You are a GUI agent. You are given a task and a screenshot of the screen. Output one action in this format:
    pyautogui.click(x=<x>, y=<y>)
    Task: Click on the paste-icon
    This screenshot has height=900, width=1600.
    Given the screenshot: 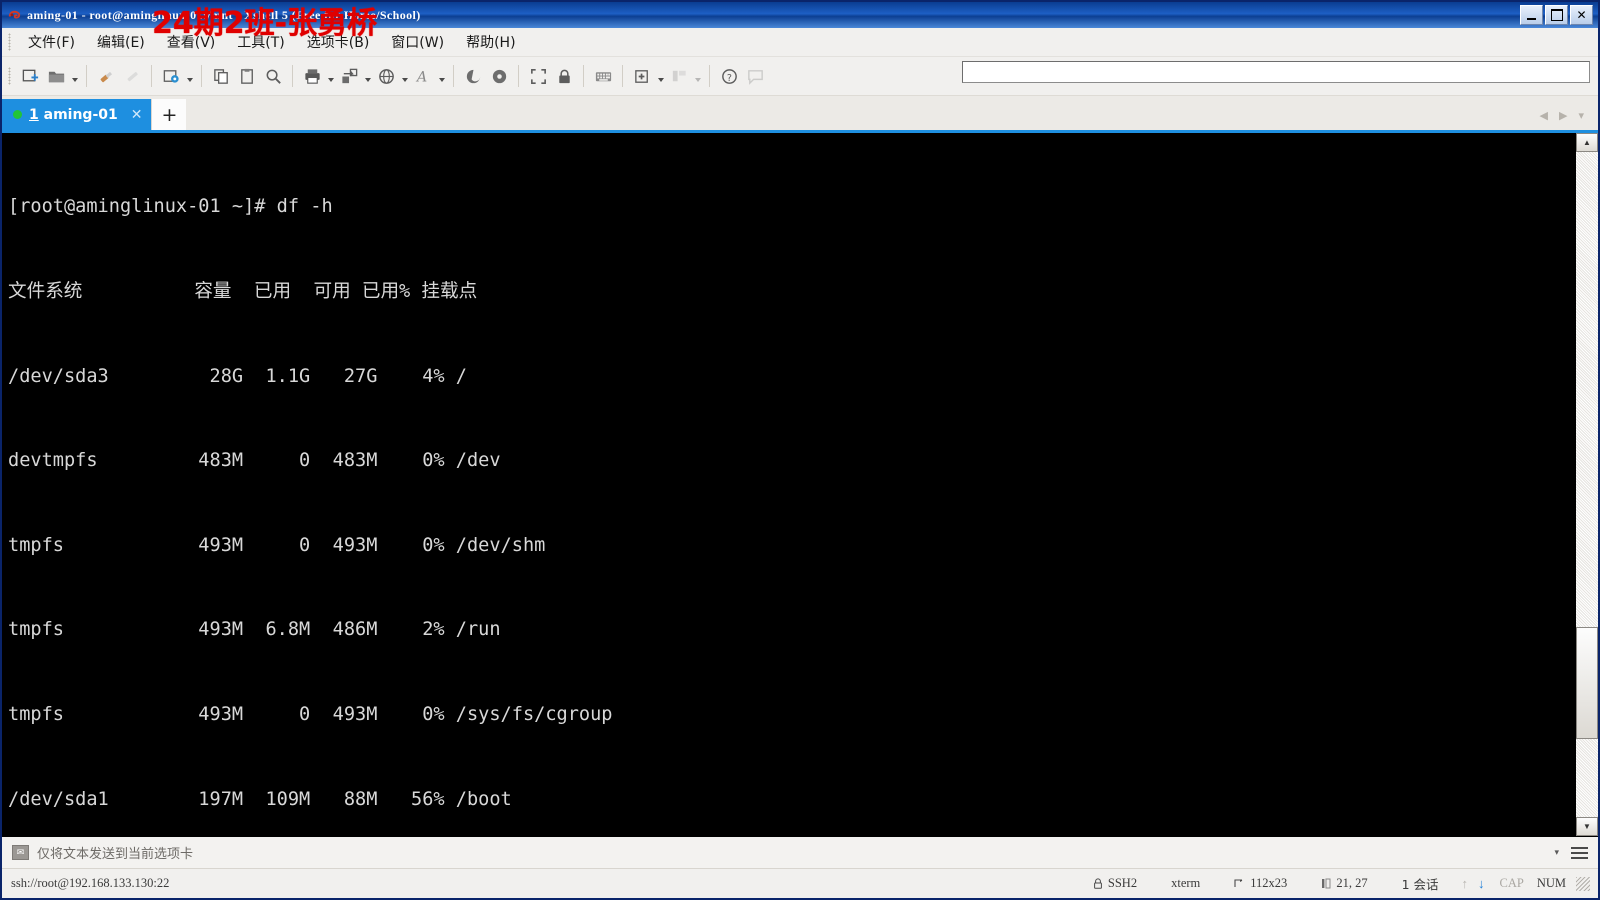 What is the action you would take?
    pyautogui.click(x=247, y=76)
    